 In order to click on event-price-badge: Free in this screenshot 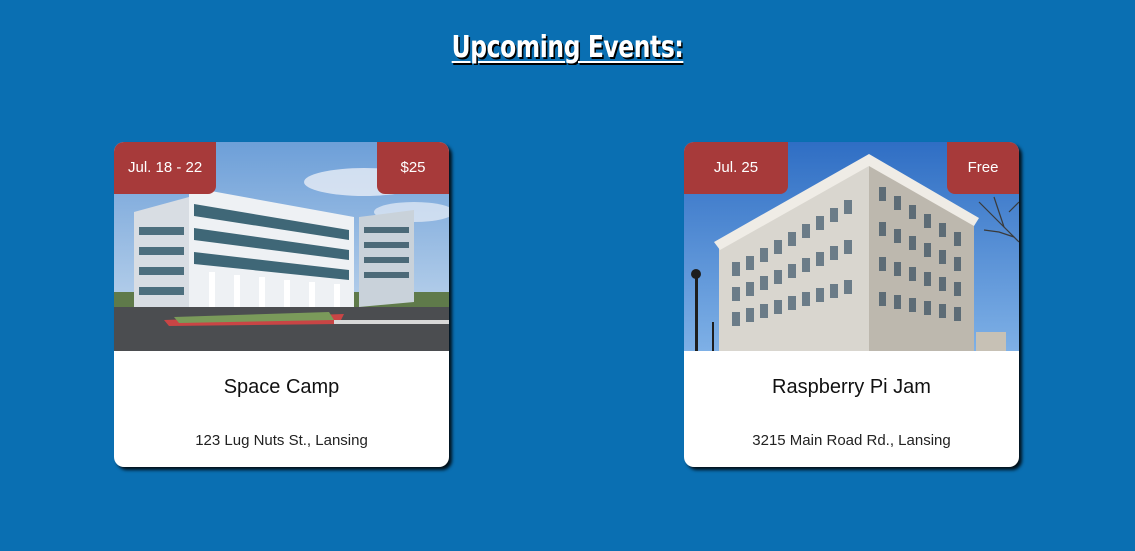, I will do `click(983, 168)`.